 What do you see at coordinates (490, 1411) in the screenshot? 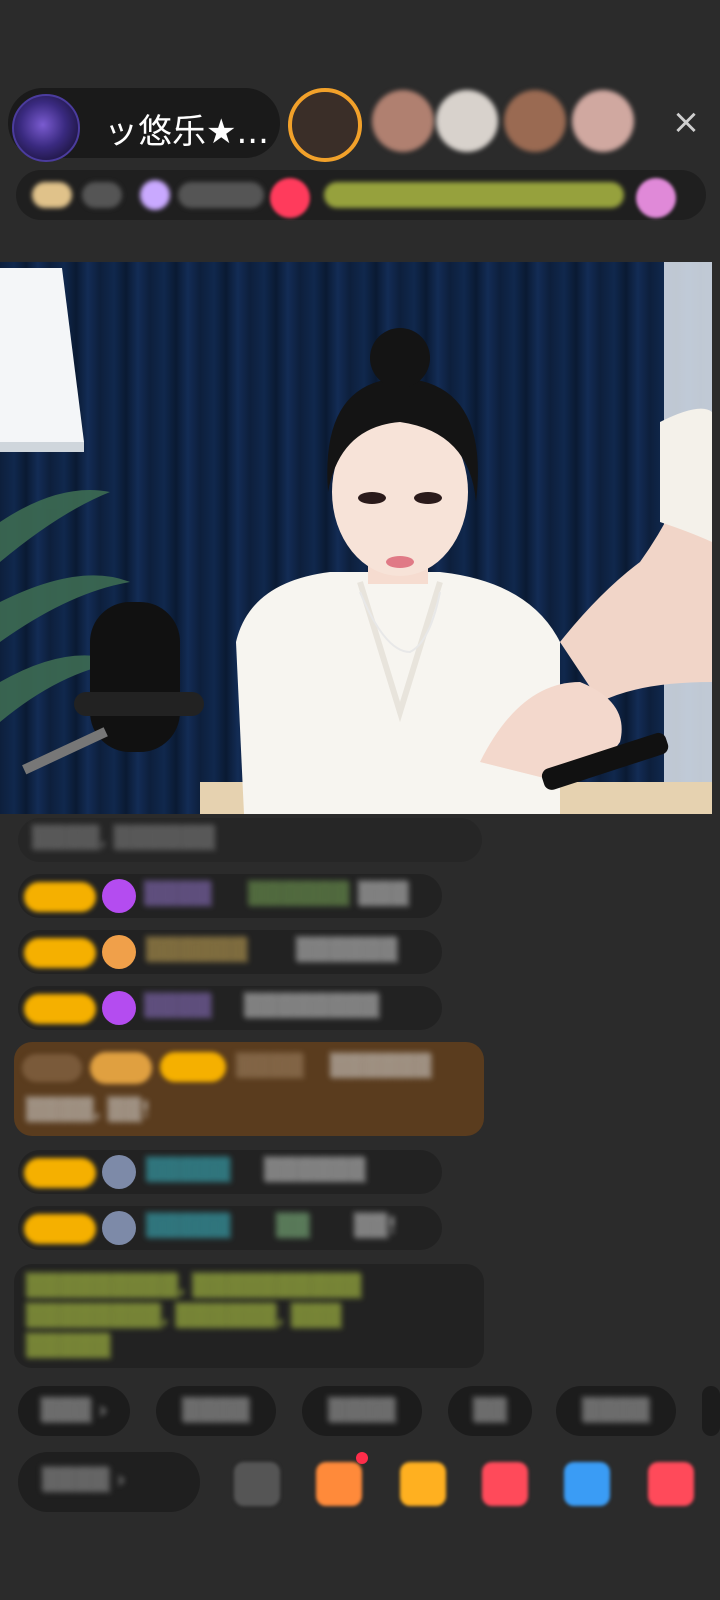
I see `quick-chip-4: ▒▒` at bounding box center [490, 1411].